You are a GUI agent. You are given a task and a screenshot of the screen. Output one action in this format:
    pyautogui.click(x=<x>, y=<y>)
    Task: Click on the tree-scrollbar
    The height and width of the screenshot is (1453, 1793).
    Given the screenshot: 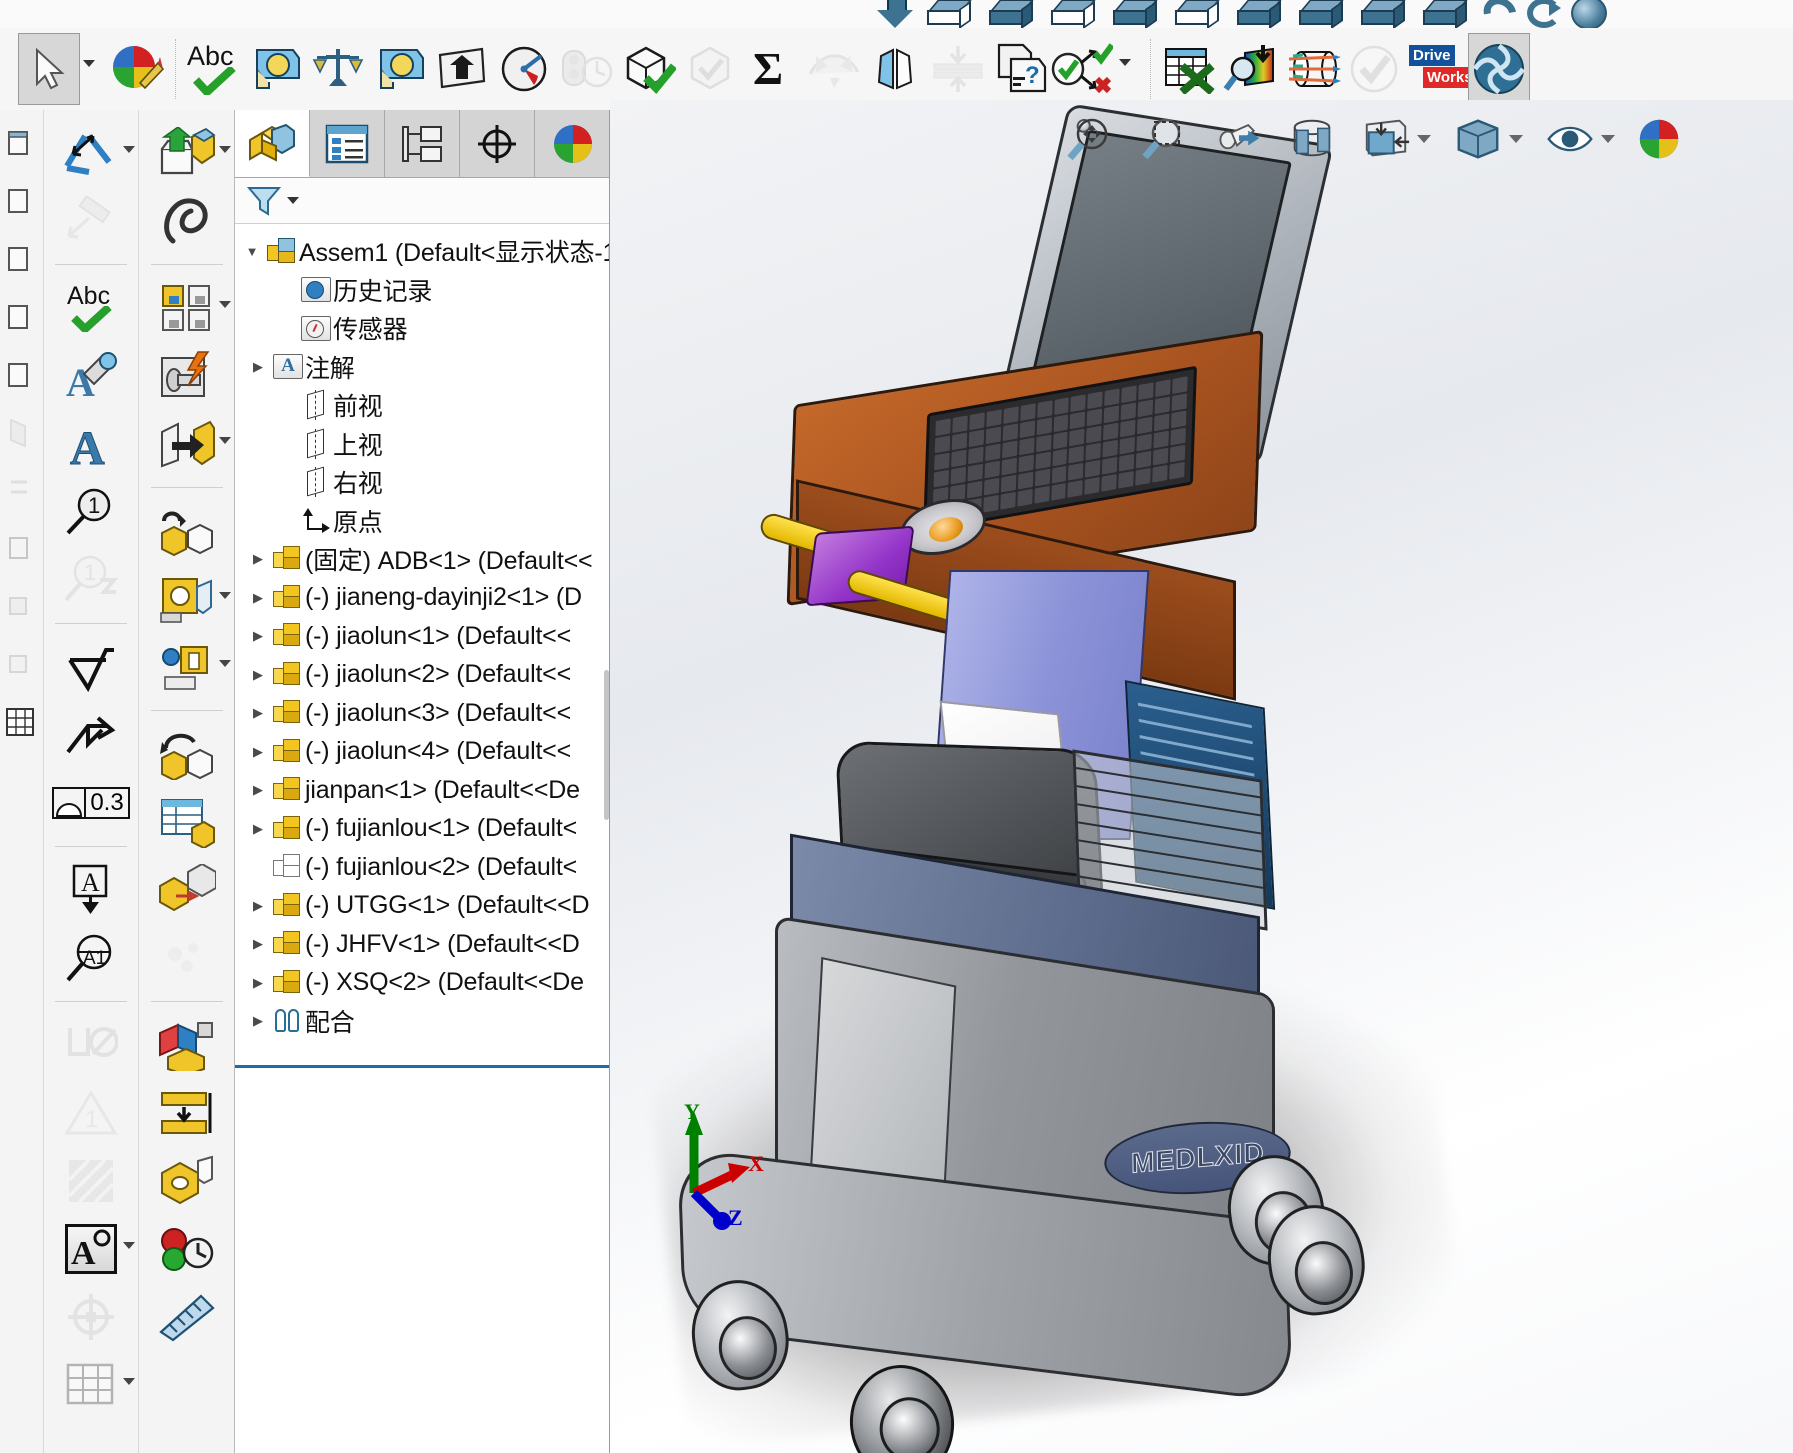 What is the action you would take?
    pyautogui.click(x=606, y=745)
    